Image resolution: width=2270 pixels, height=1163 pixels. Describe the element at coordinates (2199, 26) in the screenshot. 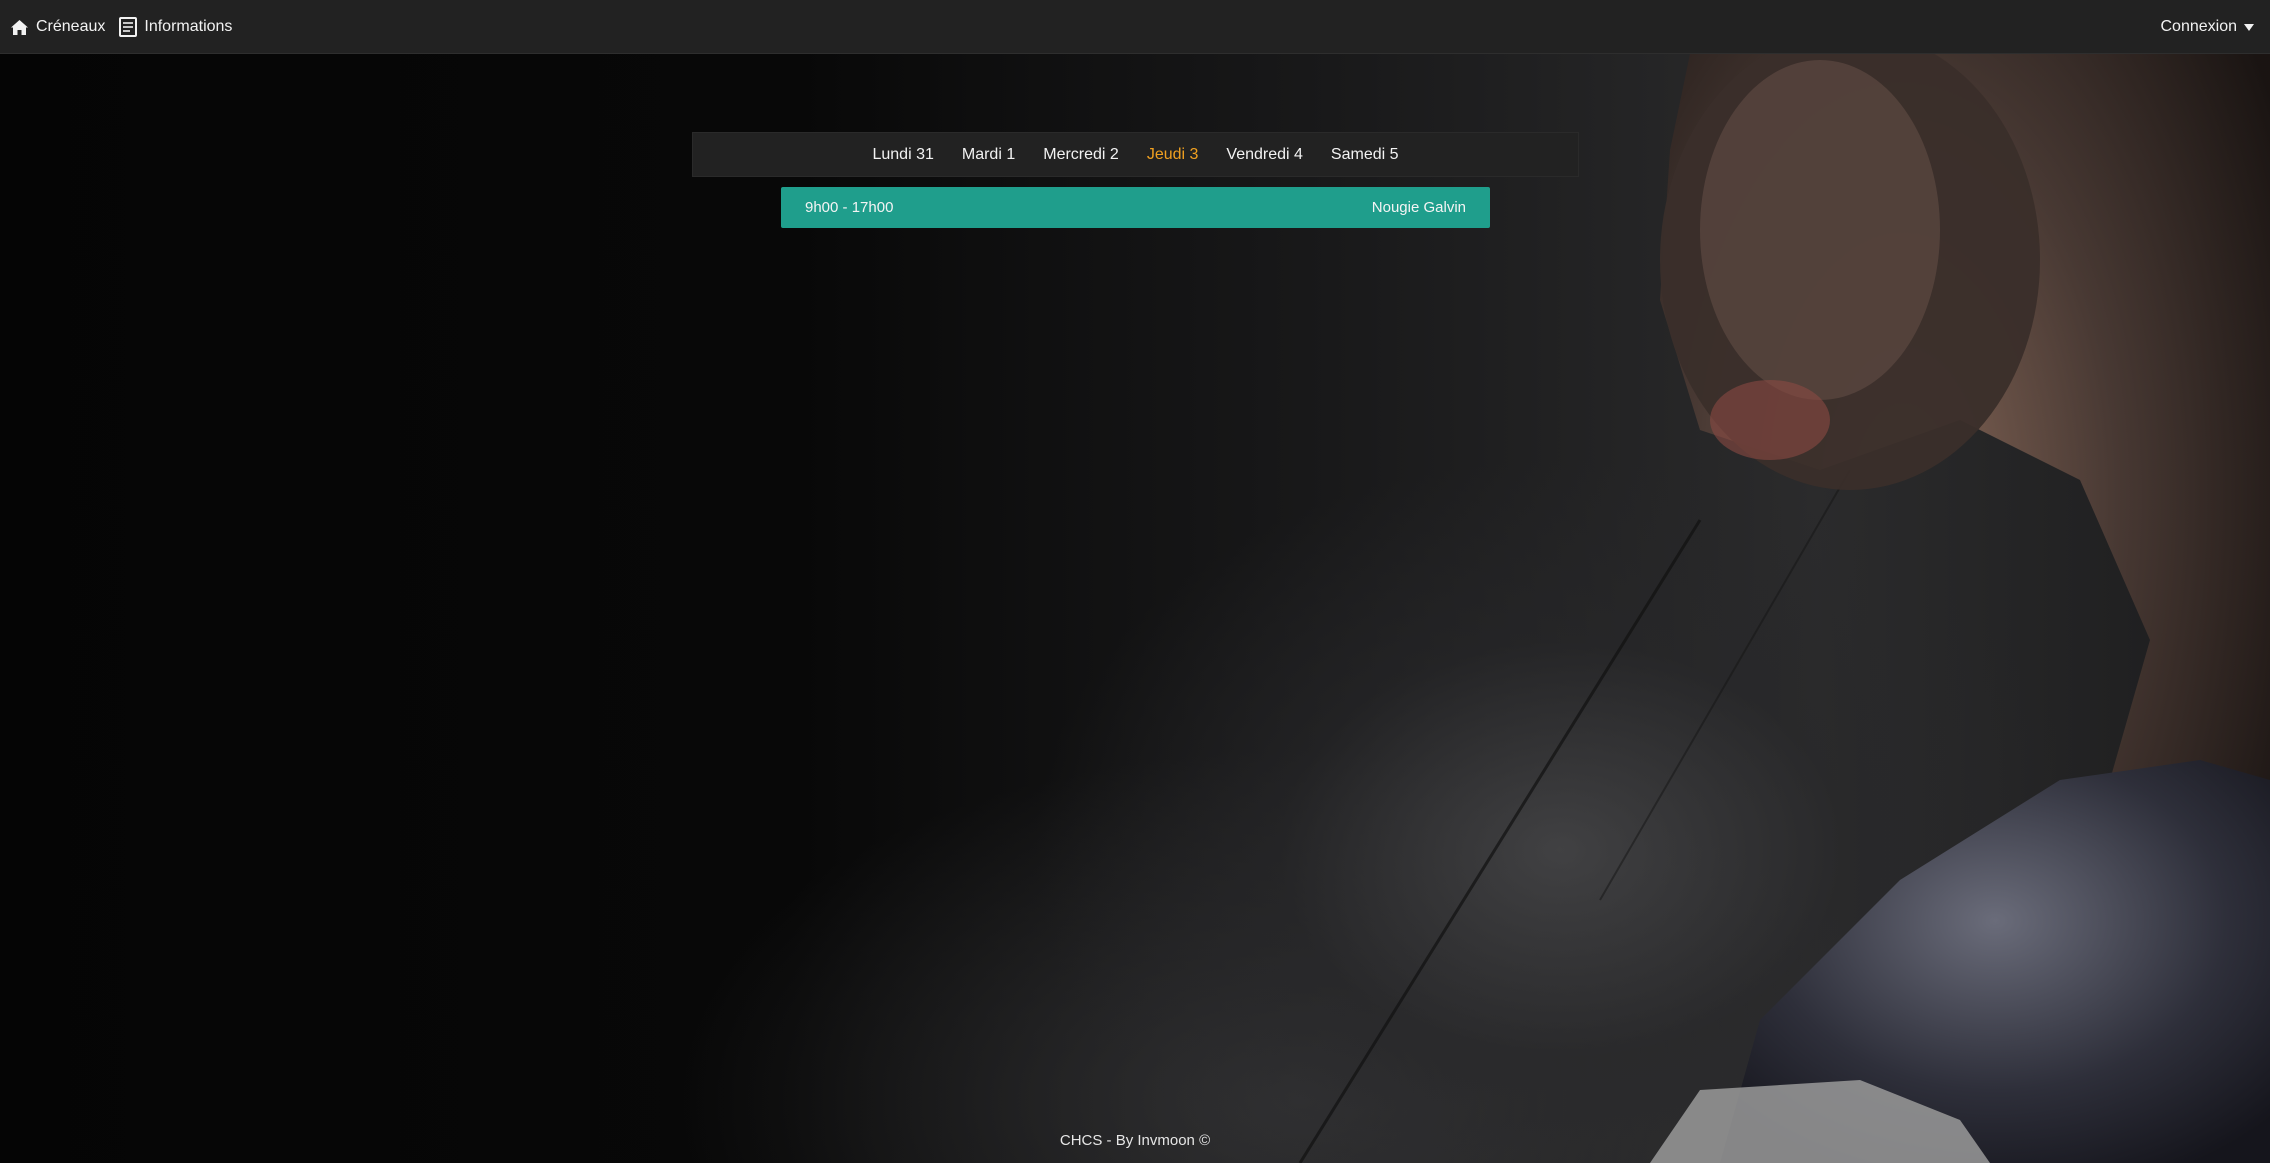

I see `connexion-label: Connexion` at that location.